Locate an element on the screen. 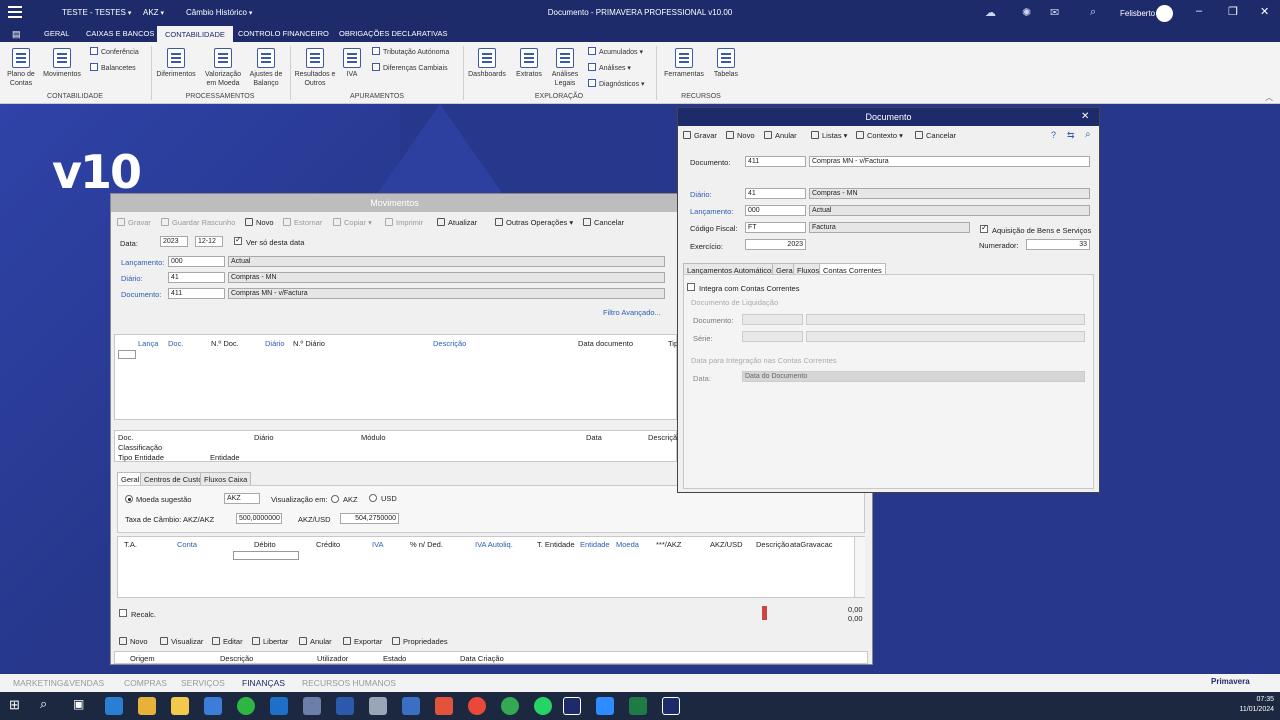  col-ta: T.A. is located at coordinates (130, 544).